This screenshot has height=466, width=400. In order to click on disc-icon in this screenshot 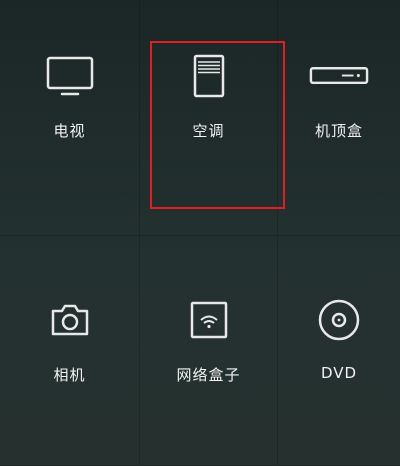, I will do `click(339, 320)`.